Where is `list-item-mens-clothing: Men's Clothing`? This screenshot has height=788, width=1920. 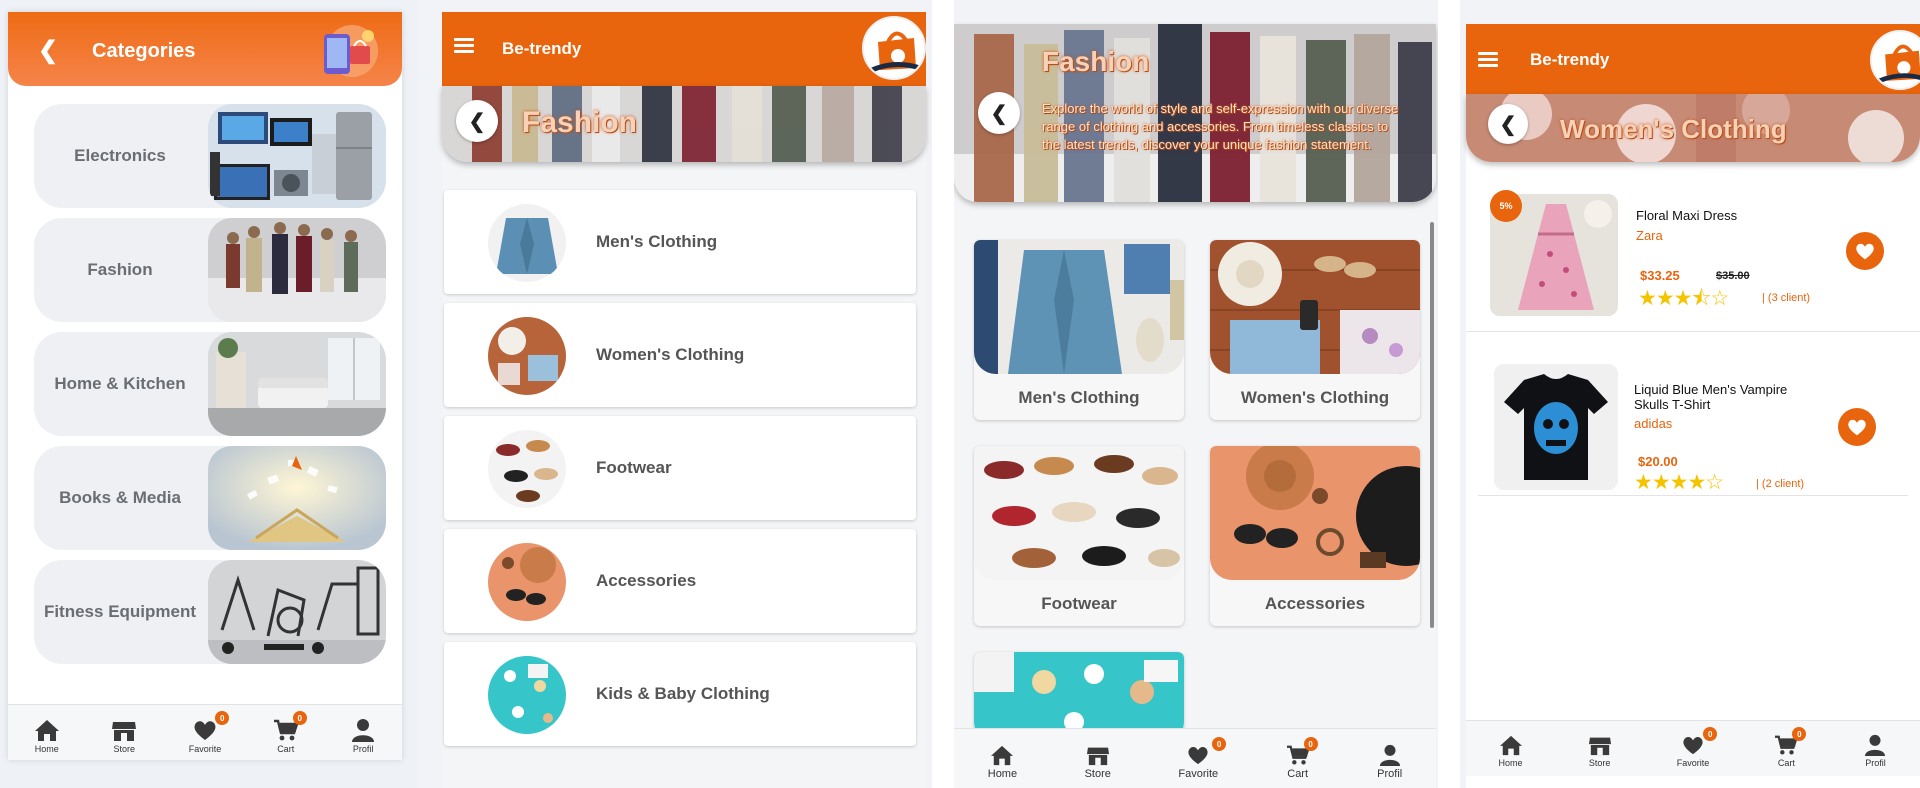
list-item-mens-clothing: Men's Clothing is located at coordinates (680, 242).